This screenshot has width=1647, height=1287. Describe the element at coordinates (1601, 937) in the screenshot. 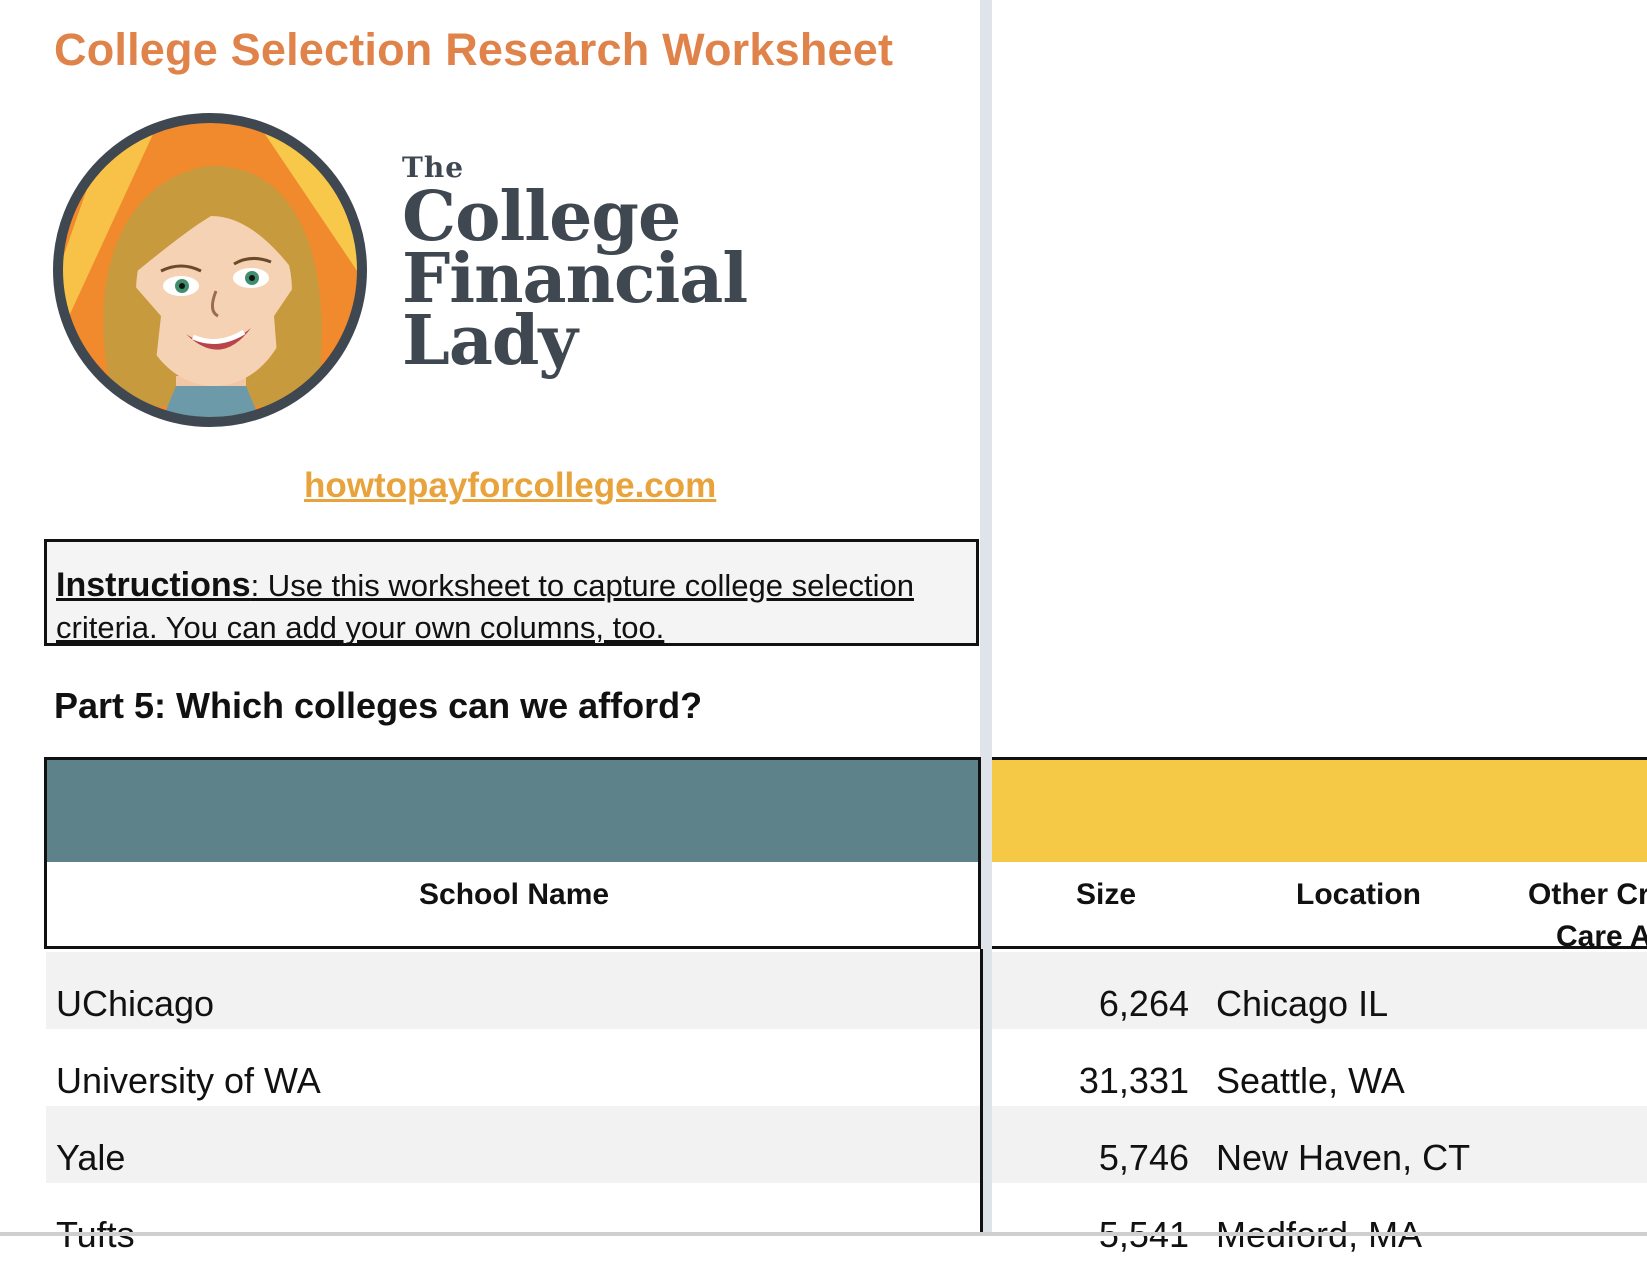

I see `column-header-other-criteria-line2: Care A` at that location.